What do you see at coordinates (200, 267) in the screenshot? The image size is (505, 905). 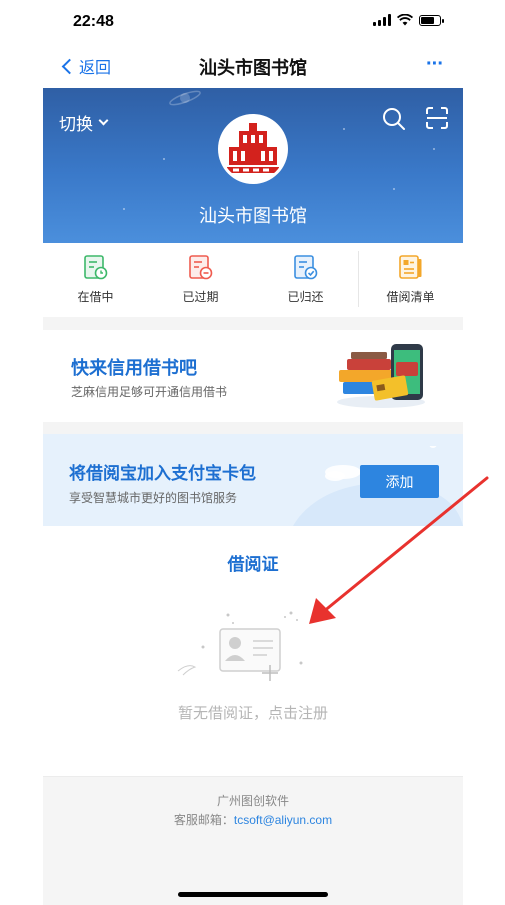 I see `minus-doc-icon` at bounding box center [200, 267].